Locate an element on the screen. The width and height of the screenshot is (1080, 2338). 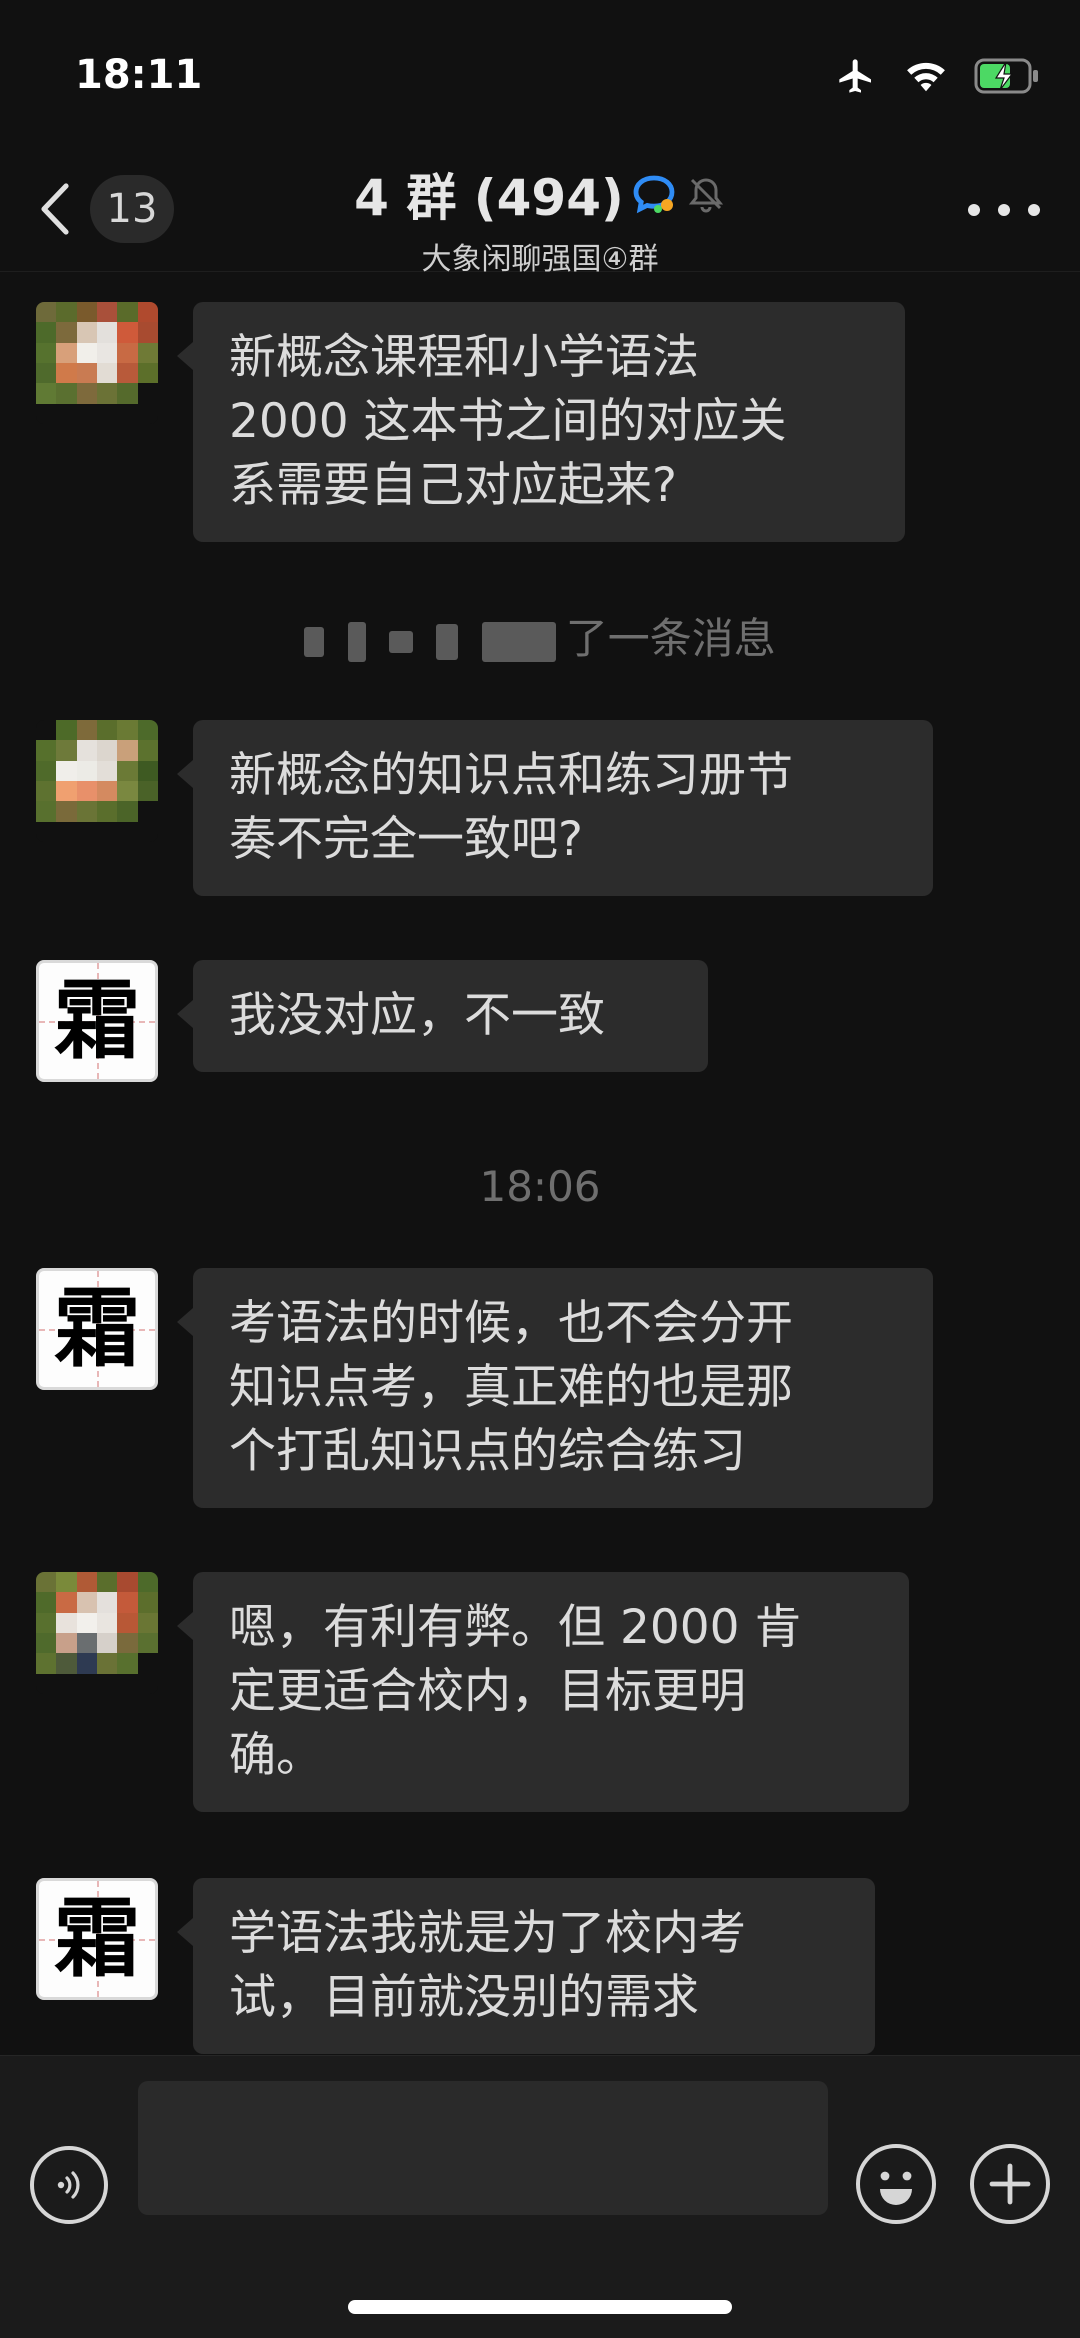
message-text-line: 考语法的时候，也不会分开 is located at coordinates (511, 1323).